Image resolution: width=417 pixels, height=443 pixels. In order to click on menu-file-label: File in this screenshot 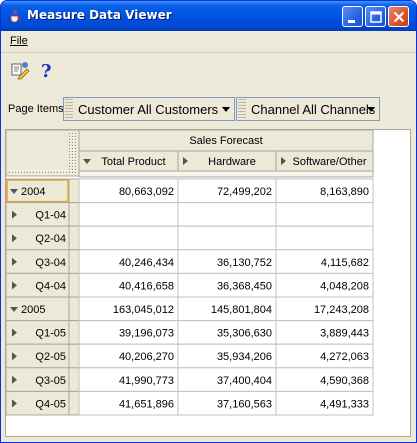, I will do `click(19, 41)`.